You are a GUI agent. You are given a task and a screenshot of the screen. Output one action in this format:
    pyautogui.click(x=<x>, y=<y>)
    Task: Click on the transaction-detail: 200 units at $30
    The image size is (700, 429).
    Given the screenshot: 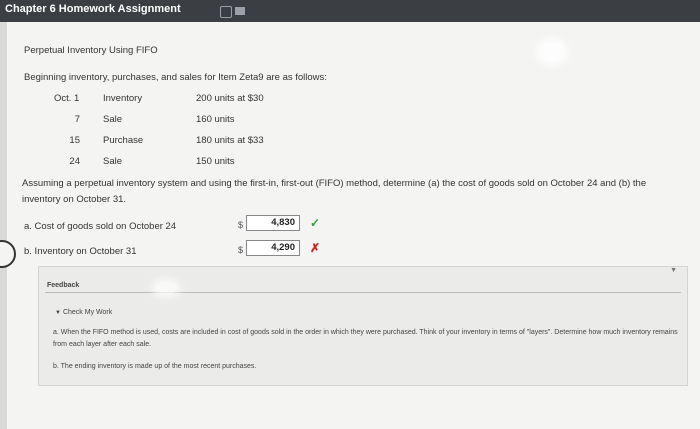 What is the action you would take?
    pyautogui.click(x=230, y=98)
    